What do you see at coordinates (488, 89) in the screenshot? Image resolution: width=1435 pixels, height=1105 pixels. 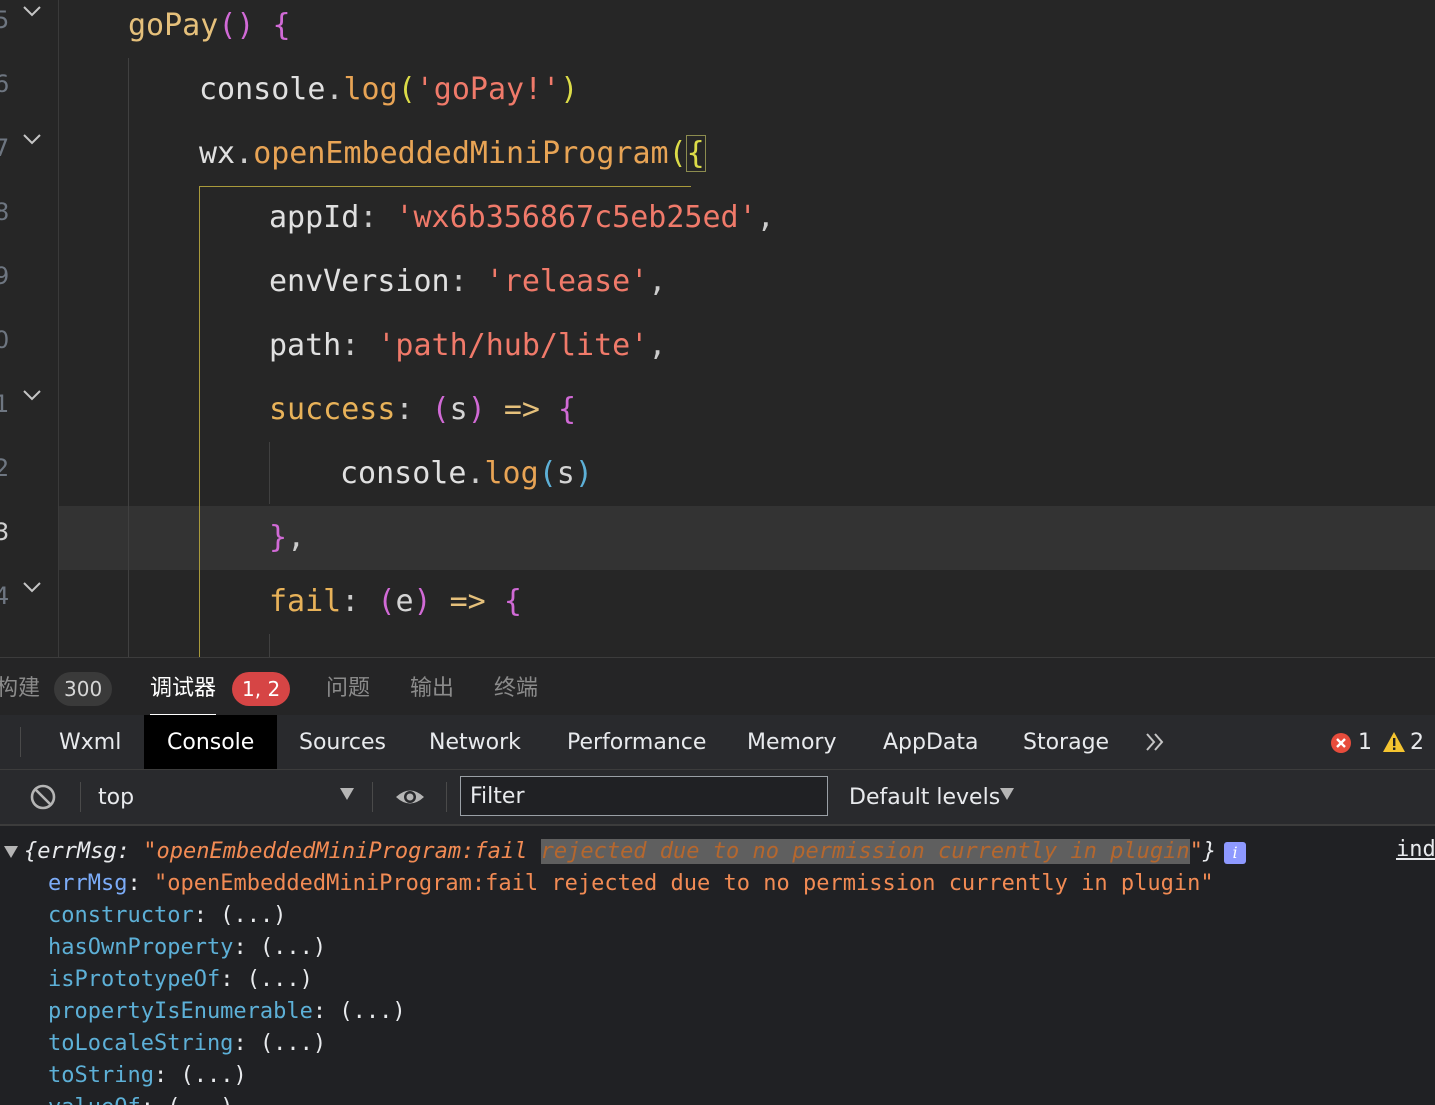 I see `string-literal: 'goPay!'` at bounding box center [488, 89].